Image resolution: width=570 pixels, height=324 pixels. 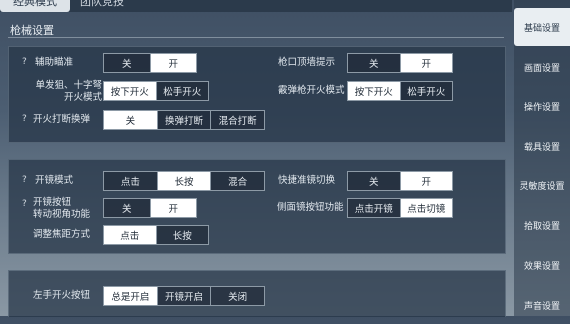 What do you see at coordinates (311, 90) in the screenshot?
I see `shotgun-fire-label: 霰弹枪开火模式` at bounding box center [311, 90].